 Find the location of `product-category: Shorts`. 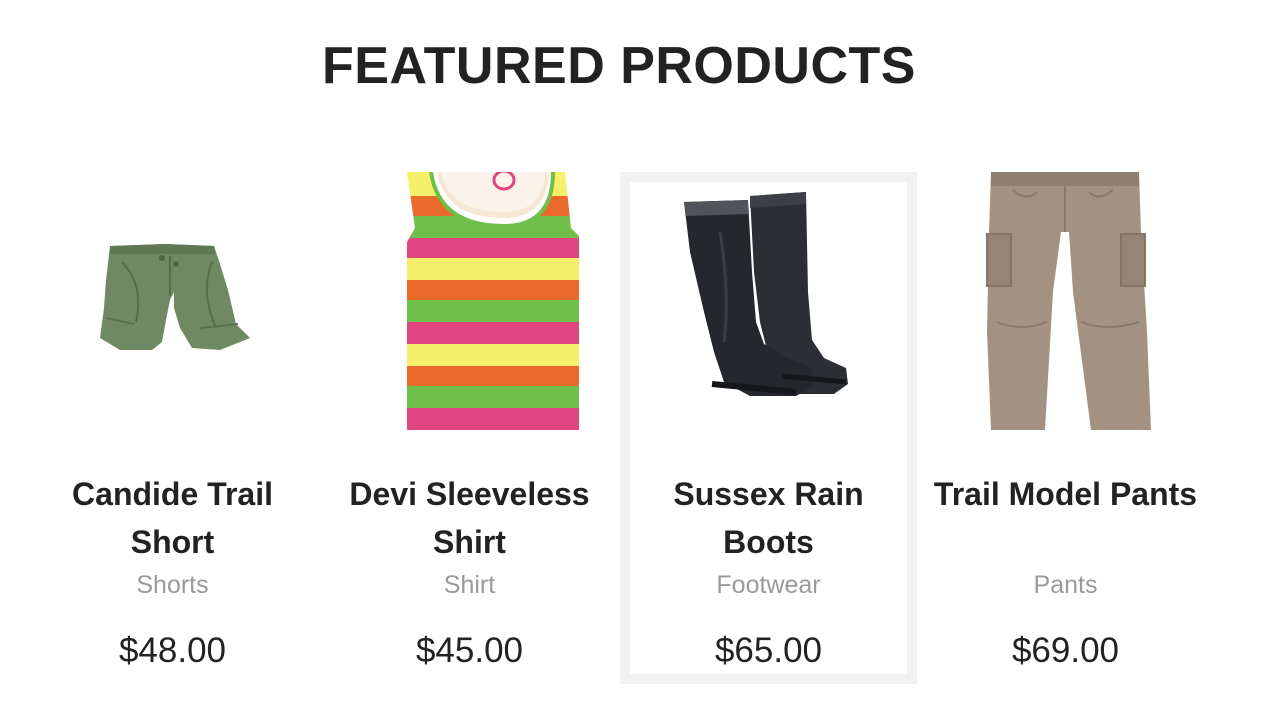

product-category: Shorts is located at coordinates (172, 585).